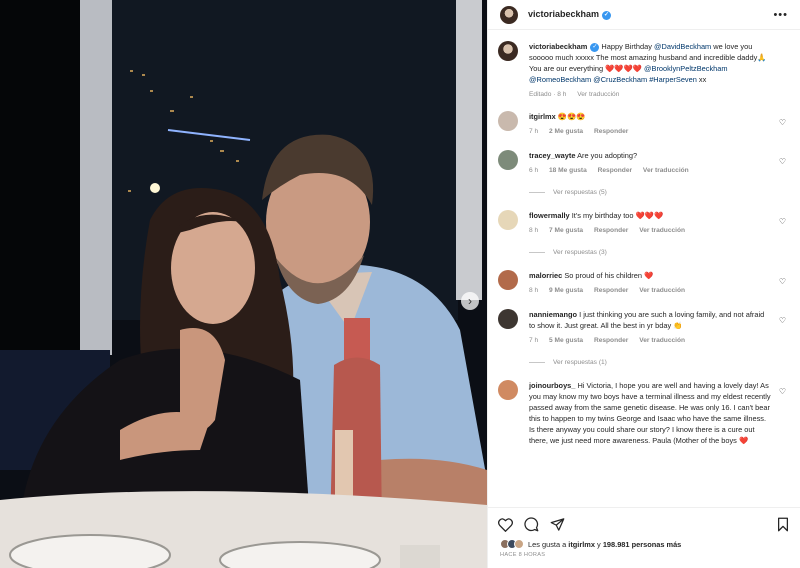  I want to click on likes-count: 198.981 personas más, so click(642, 544).